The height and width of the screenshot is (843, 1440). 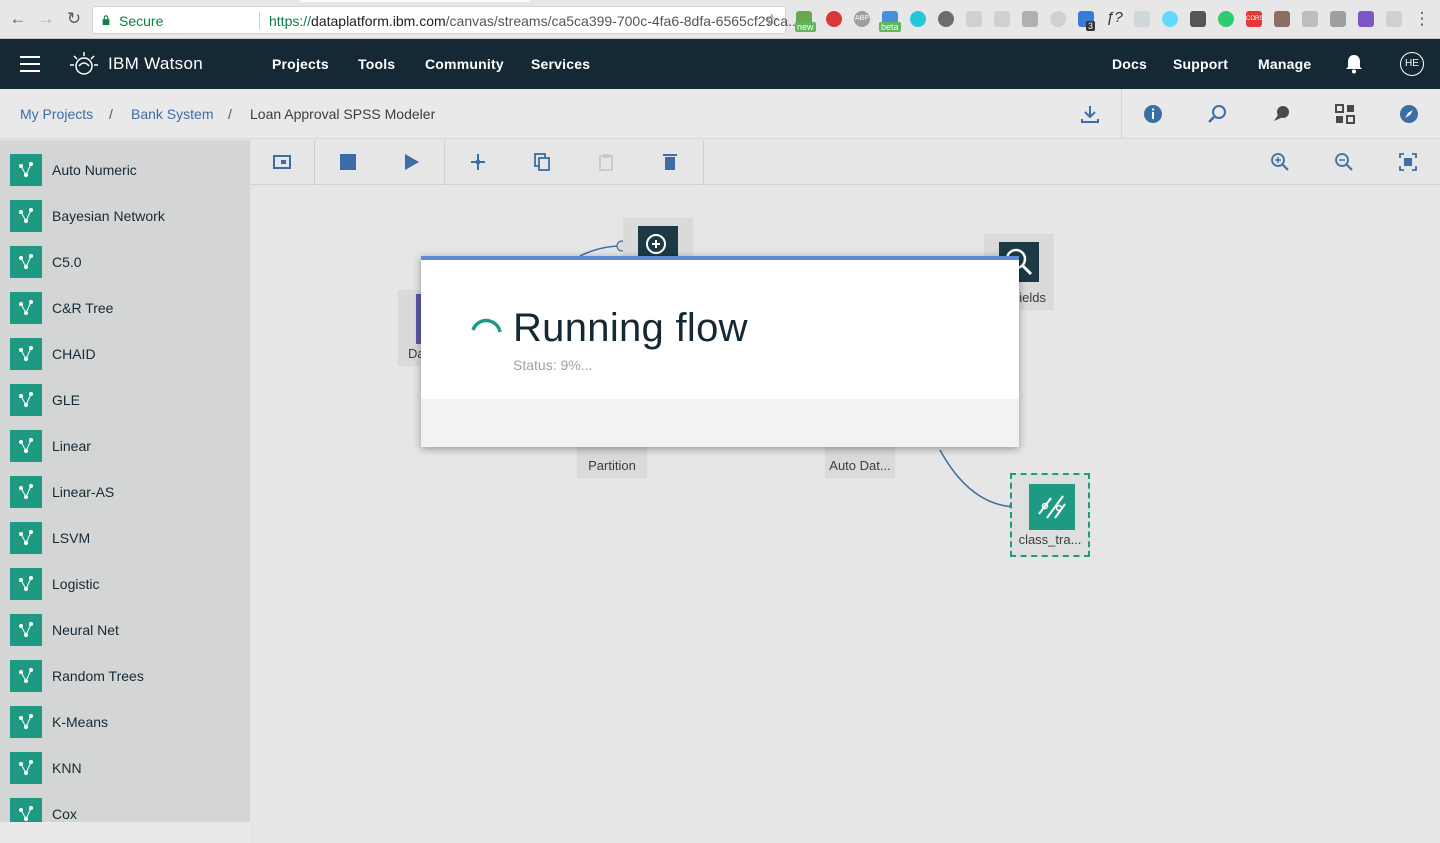 I want to click on palette-item-label: Random Trees, so click(x=98, y=676).